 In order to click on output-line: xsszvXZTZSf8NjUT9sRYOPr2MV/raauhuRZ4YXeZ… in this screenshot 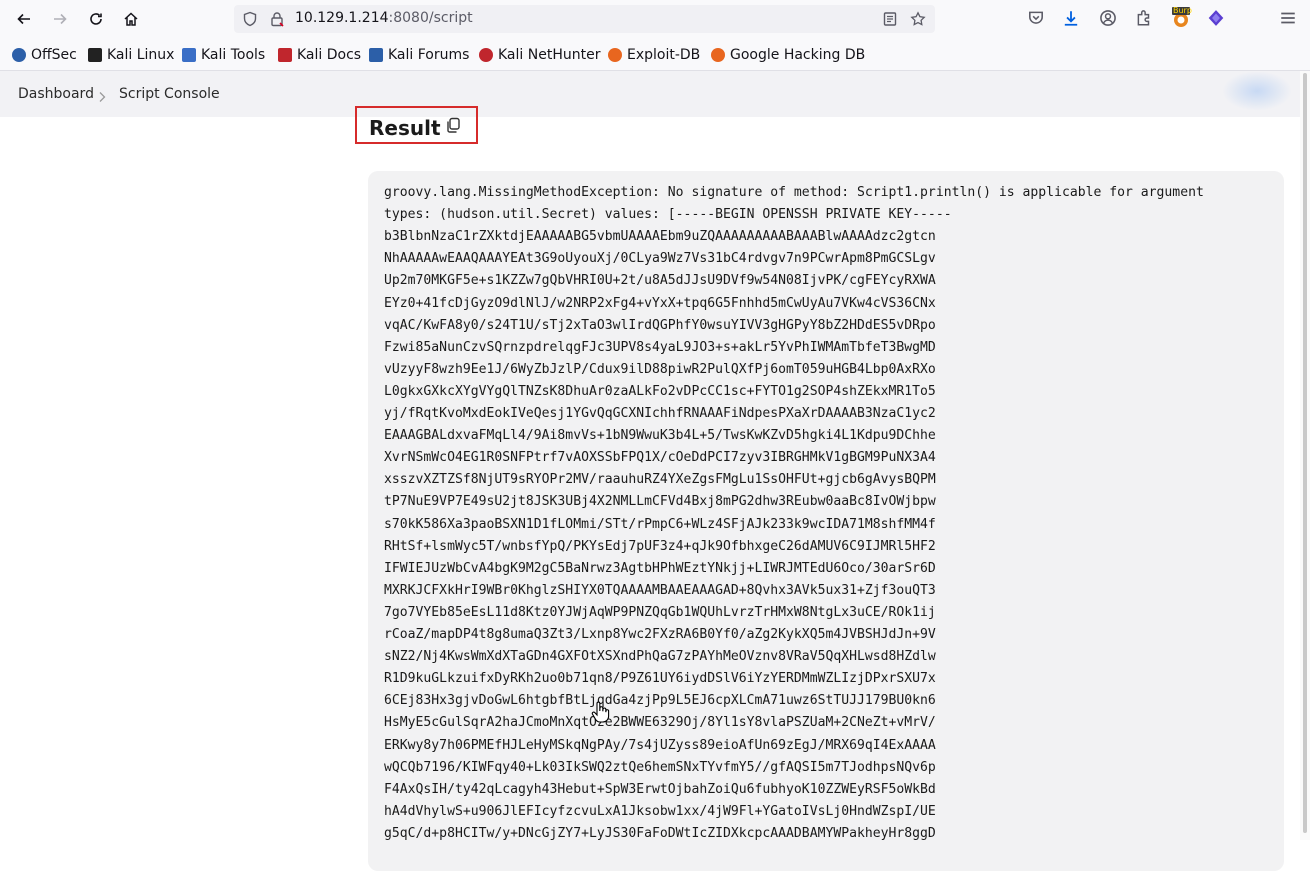, I will do `click(660, 480)`.